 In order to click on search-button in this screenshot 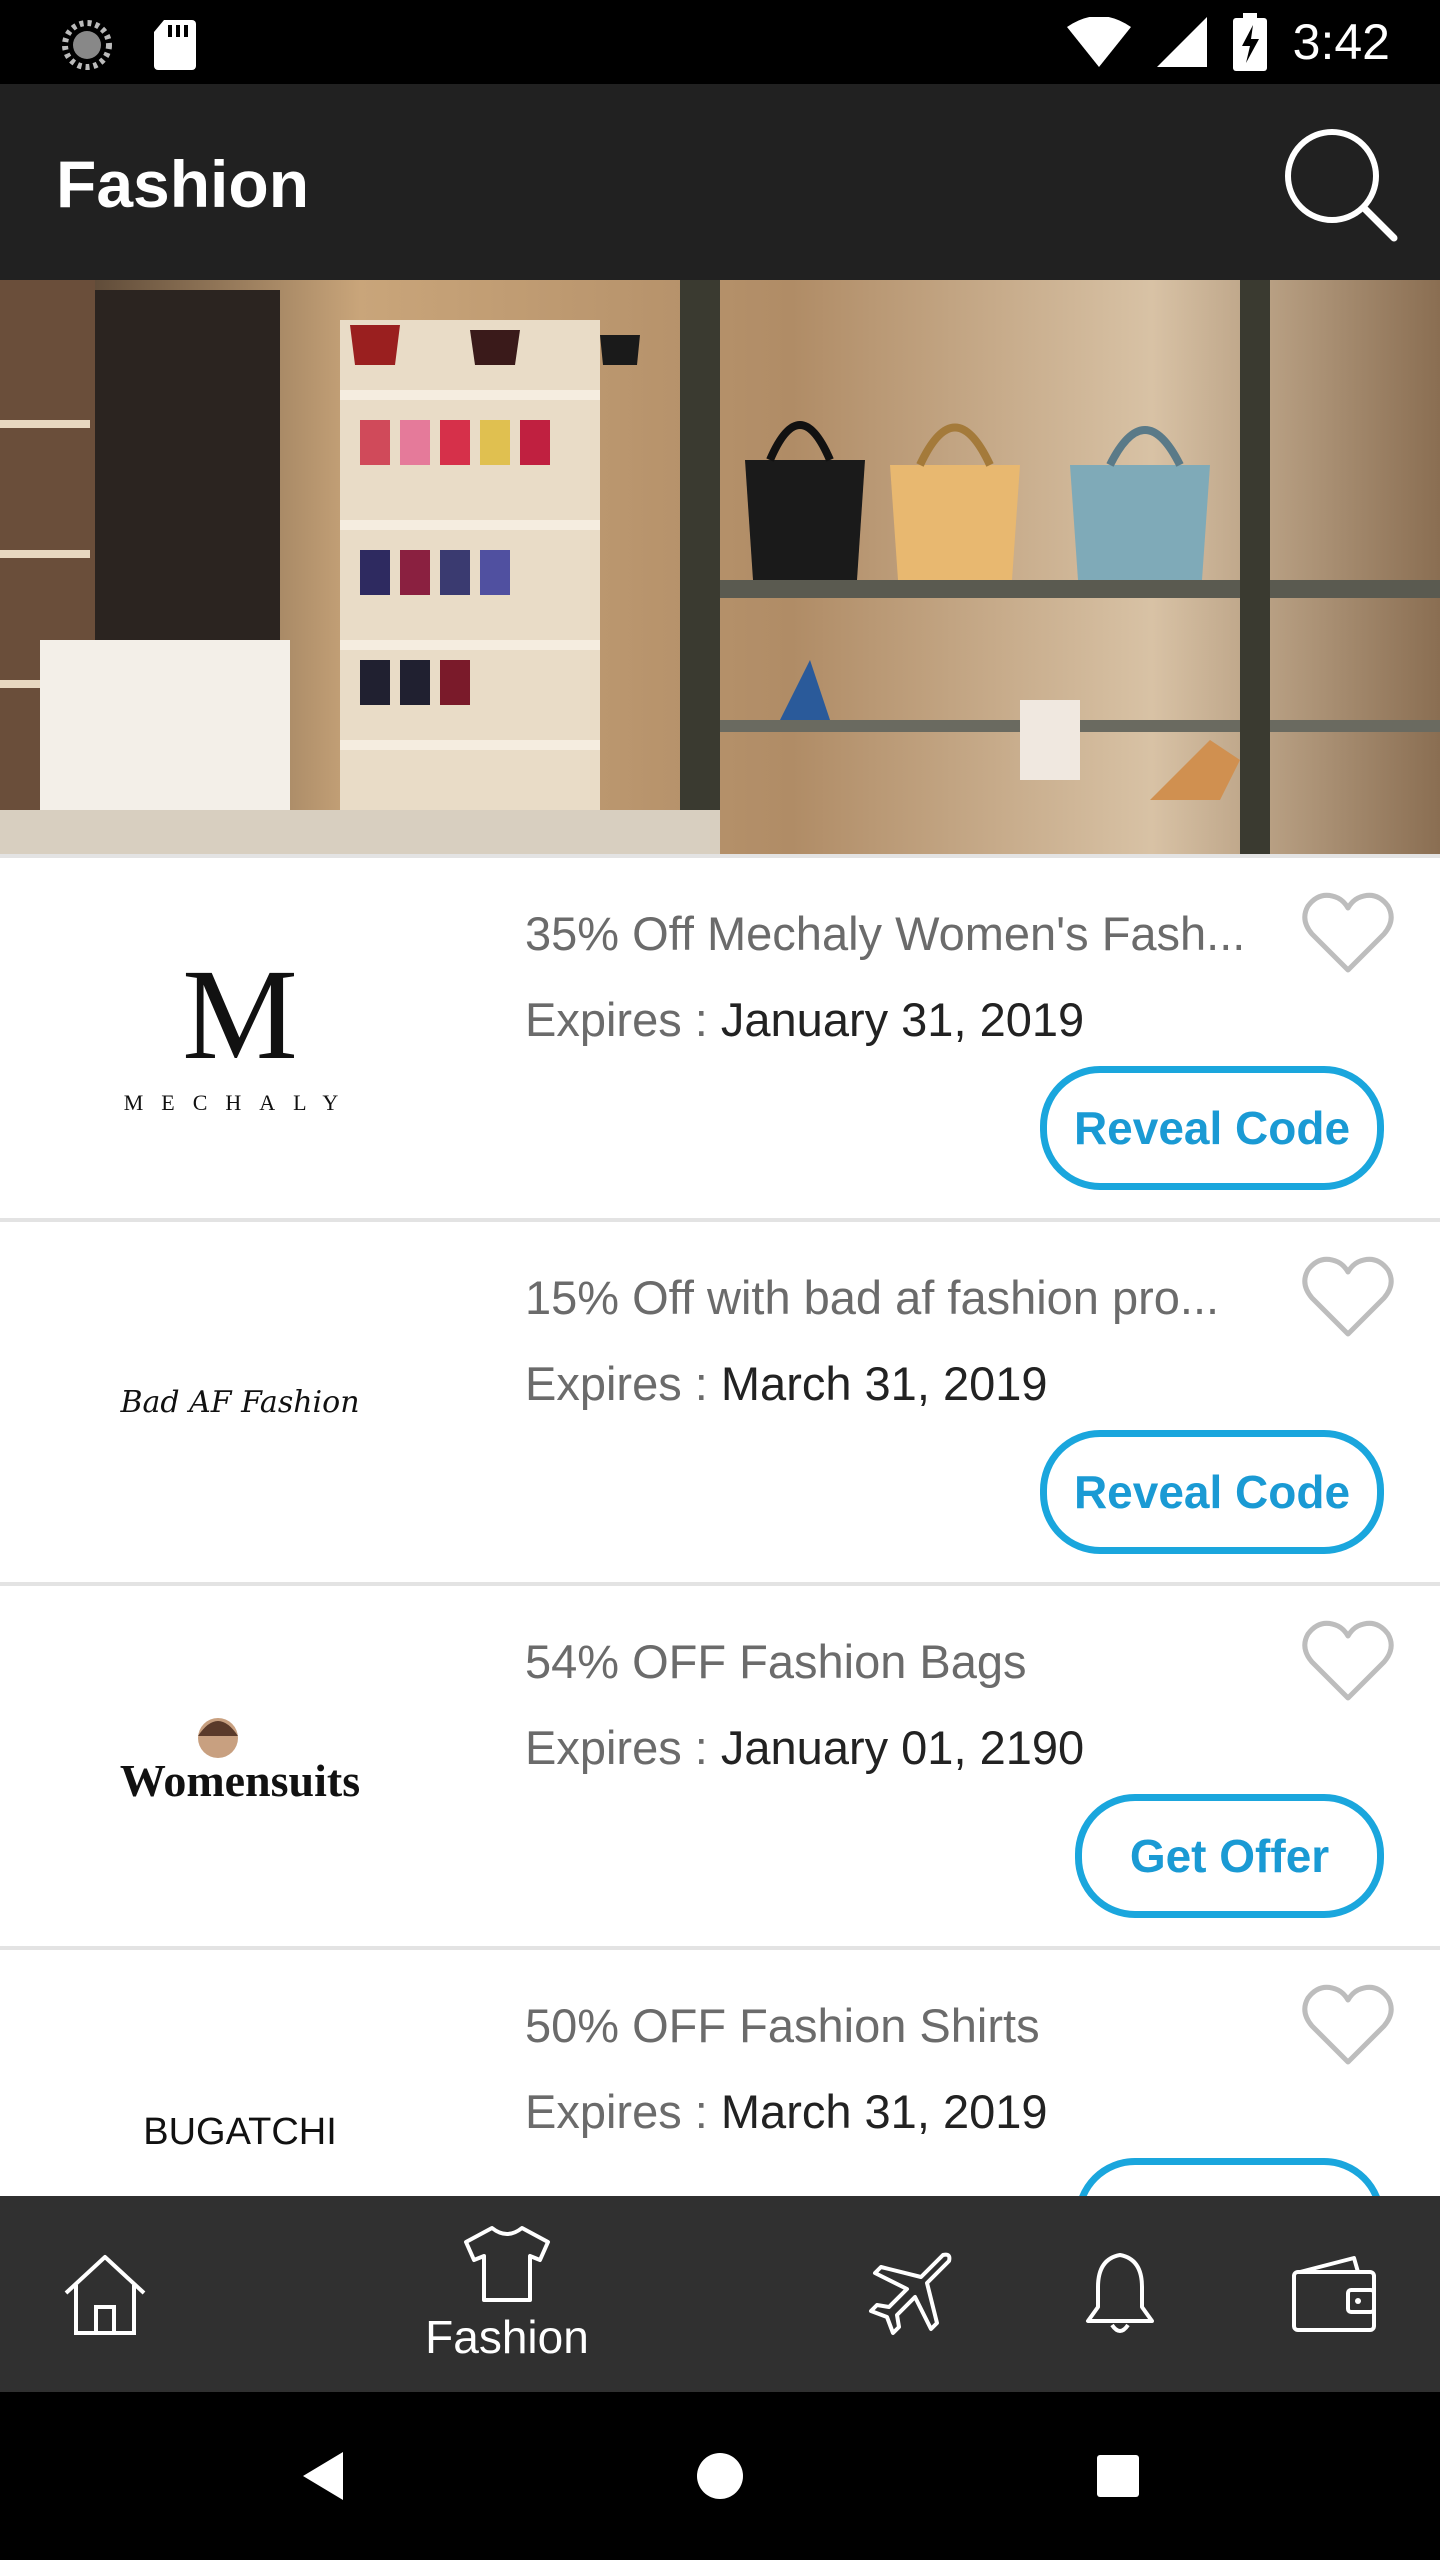, I will do `click(1340, 184)`.